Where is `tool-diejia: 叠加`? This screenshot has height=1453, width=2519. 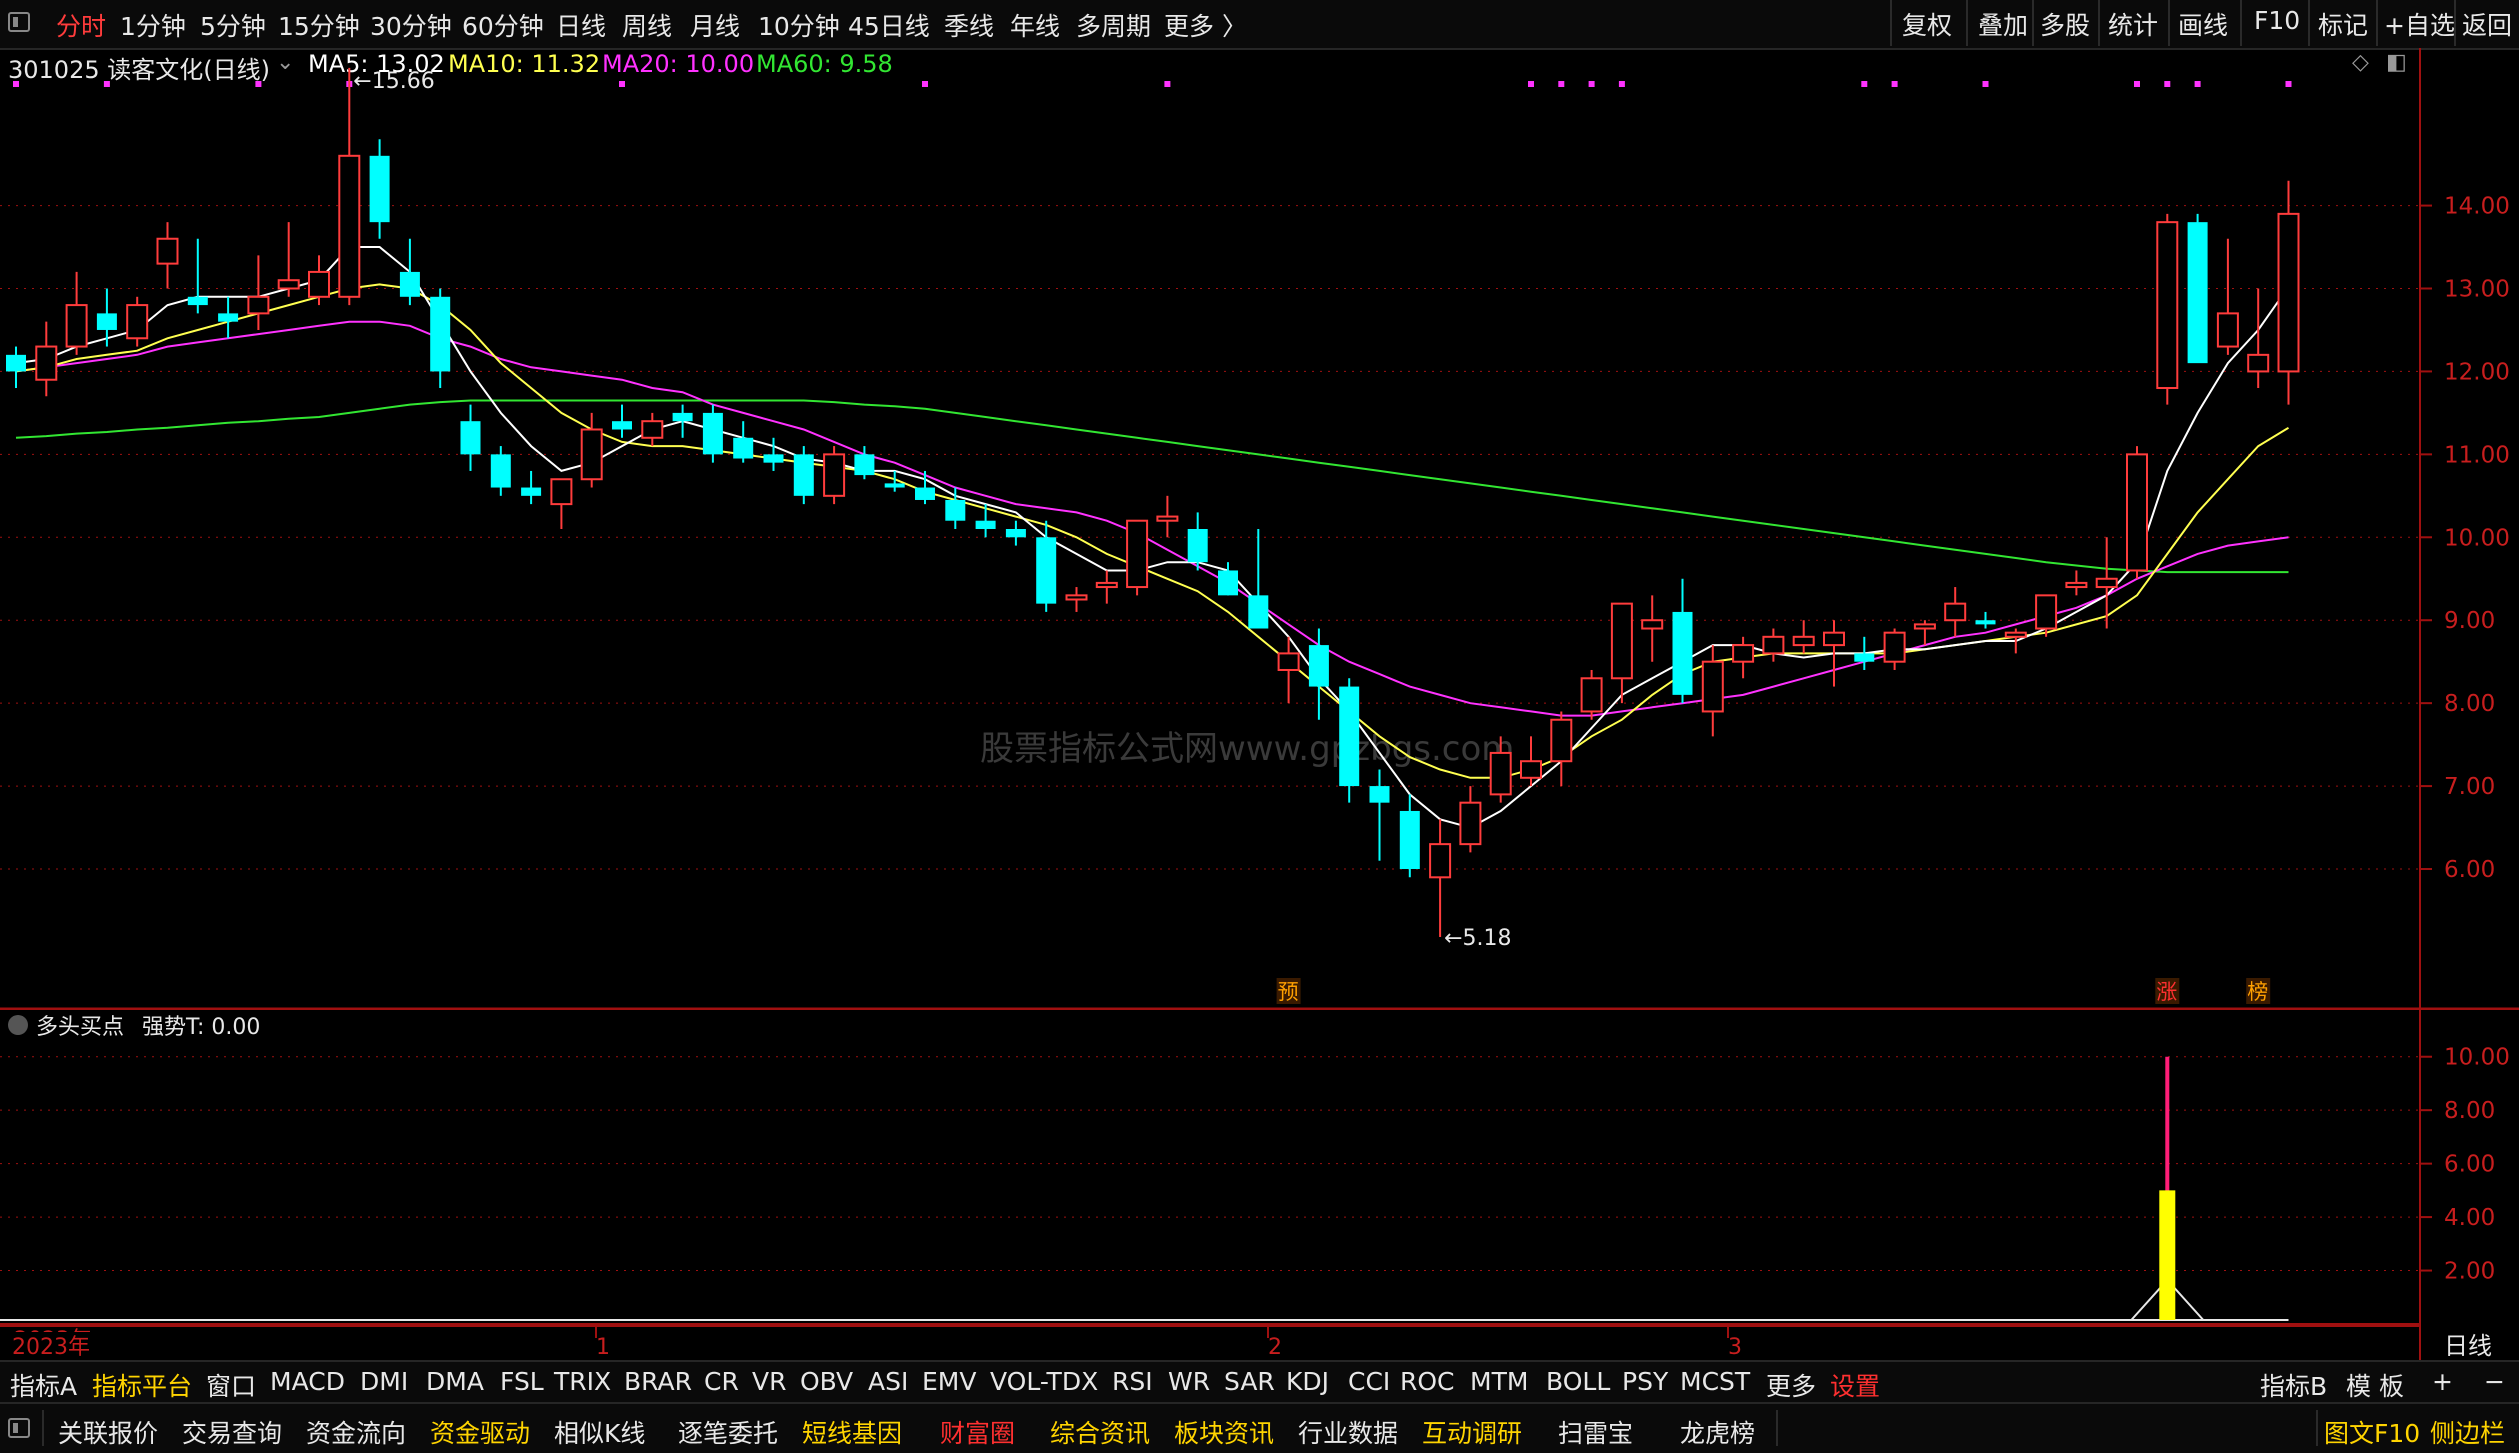 tool-diejia: 叠加 is located at coordinates (2003, 24).